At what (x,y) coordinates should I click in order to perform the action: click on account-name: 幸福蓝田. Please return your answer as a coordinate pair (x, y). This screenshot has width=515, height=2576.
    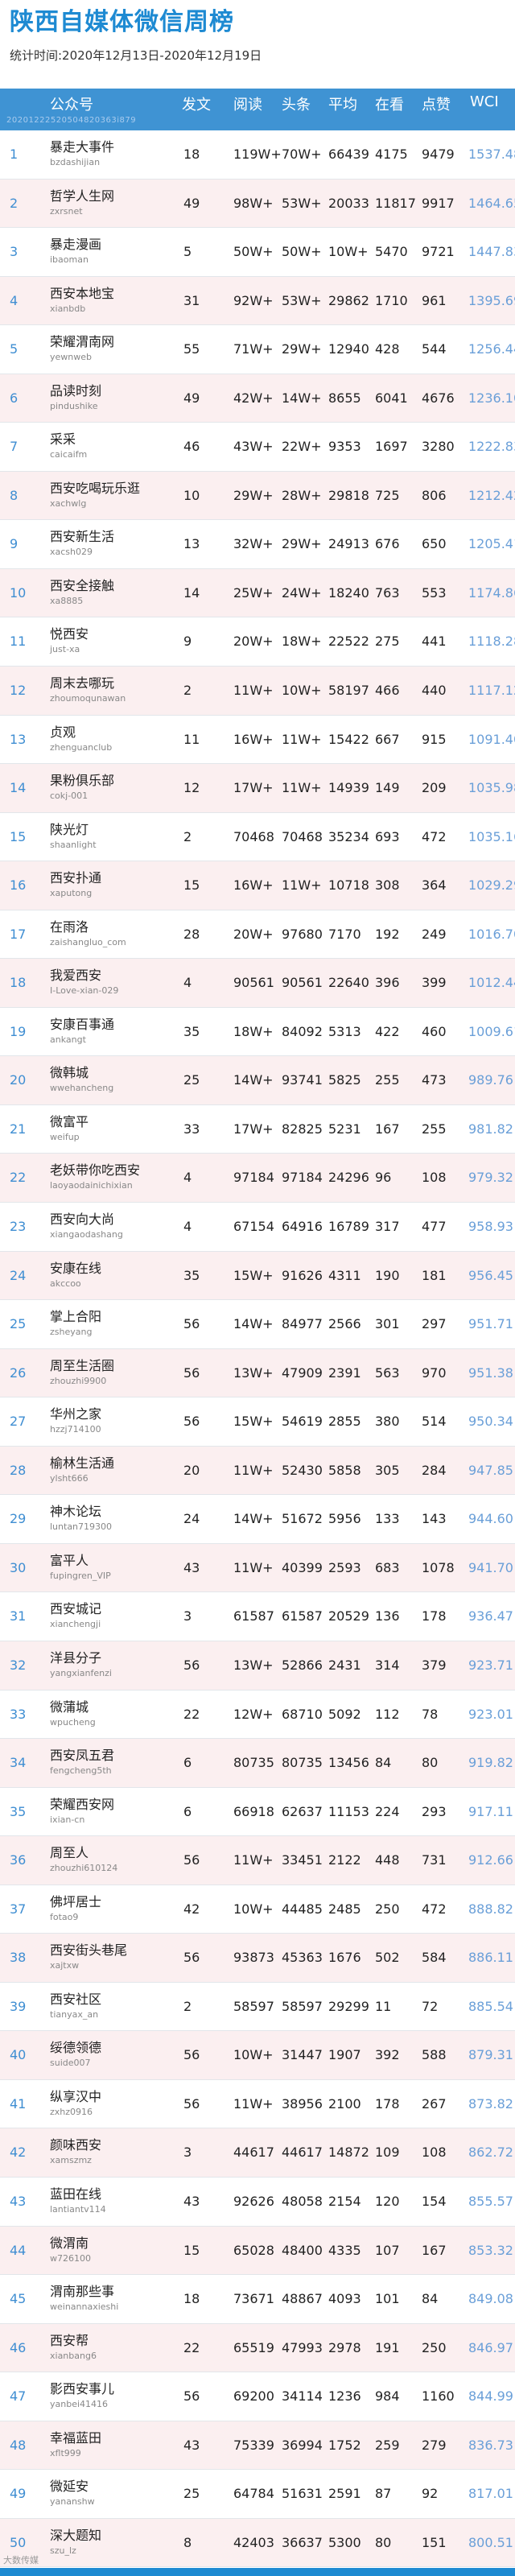
    Looking at the image, I should click on (75, 2438).